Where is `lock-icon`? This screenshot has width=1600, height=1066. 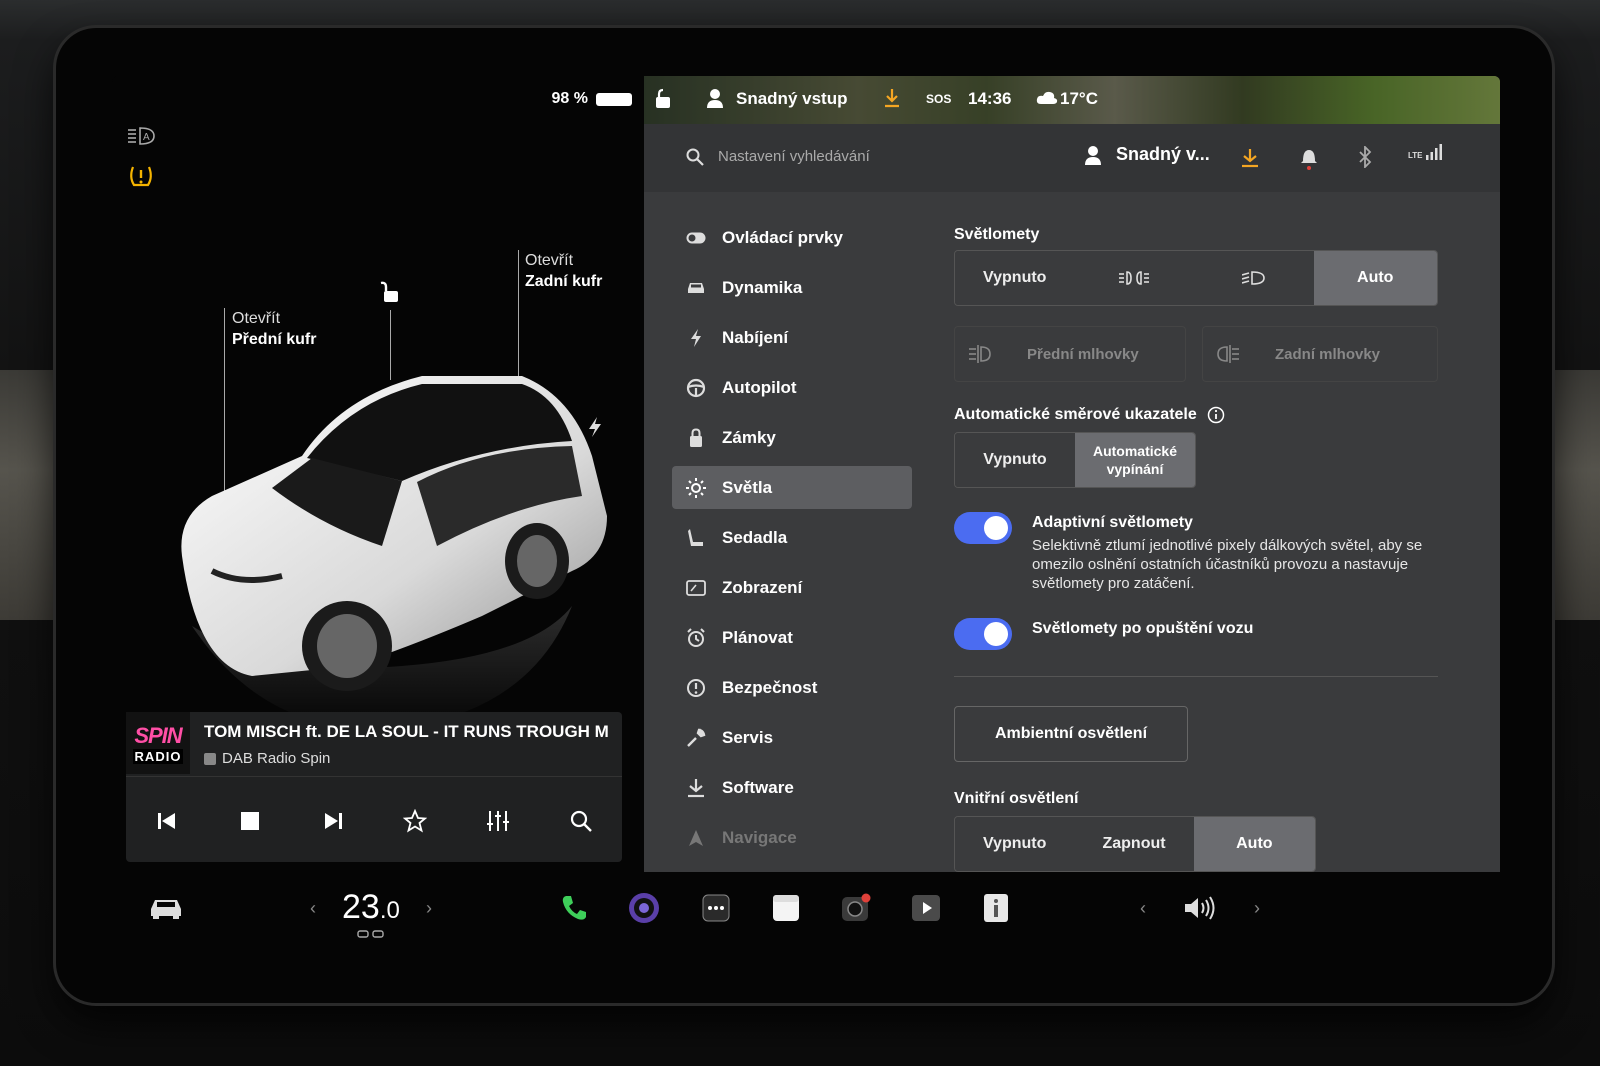
lock-icon is located at coordinates (696, 437).